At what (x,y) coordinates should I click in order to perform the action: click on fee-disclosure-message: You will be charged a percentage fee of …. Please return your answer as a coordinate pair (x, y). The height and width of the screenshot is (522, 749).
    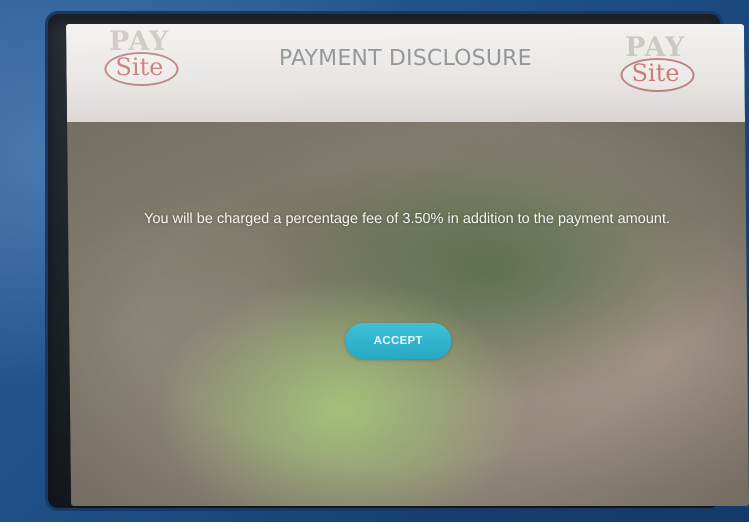
    Looking at the image, I should click on (407, 219).